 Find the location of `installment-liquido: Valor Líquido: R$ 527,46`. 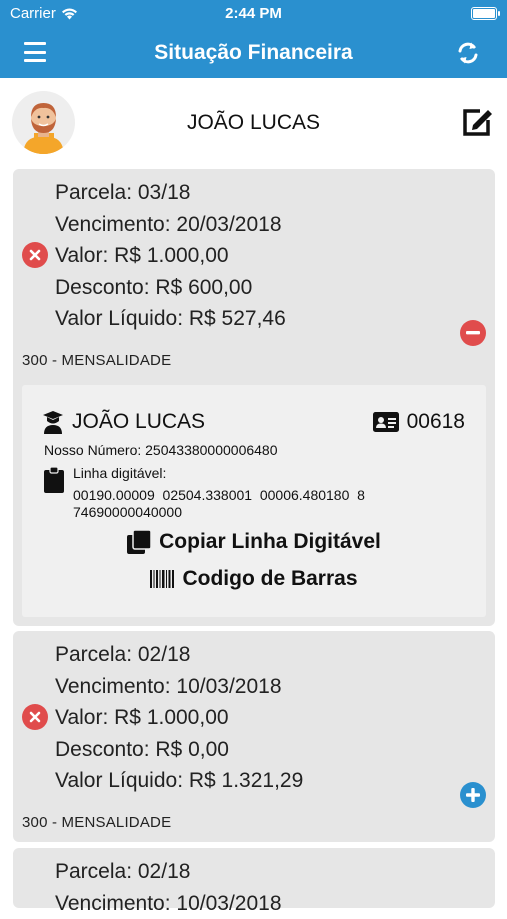

installment-liquido: Valor Líquido: R$ 527,46 is located at coordinates (170, 319).